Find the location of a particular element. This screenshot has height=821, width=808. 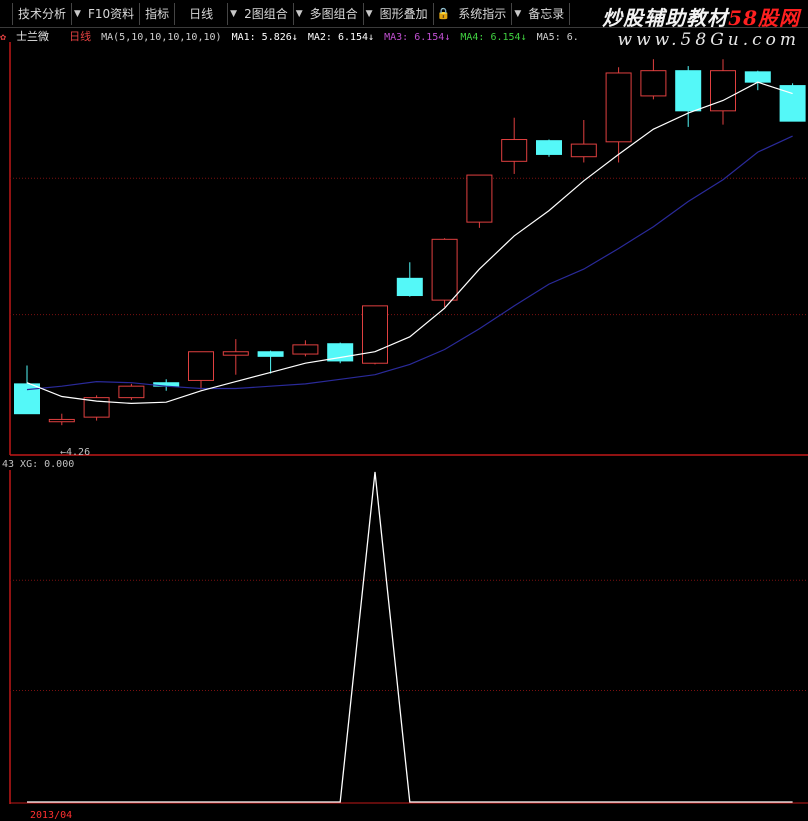

xg-indicator-label: 43 XG: 0.000 is located at coordinates (38, 464).